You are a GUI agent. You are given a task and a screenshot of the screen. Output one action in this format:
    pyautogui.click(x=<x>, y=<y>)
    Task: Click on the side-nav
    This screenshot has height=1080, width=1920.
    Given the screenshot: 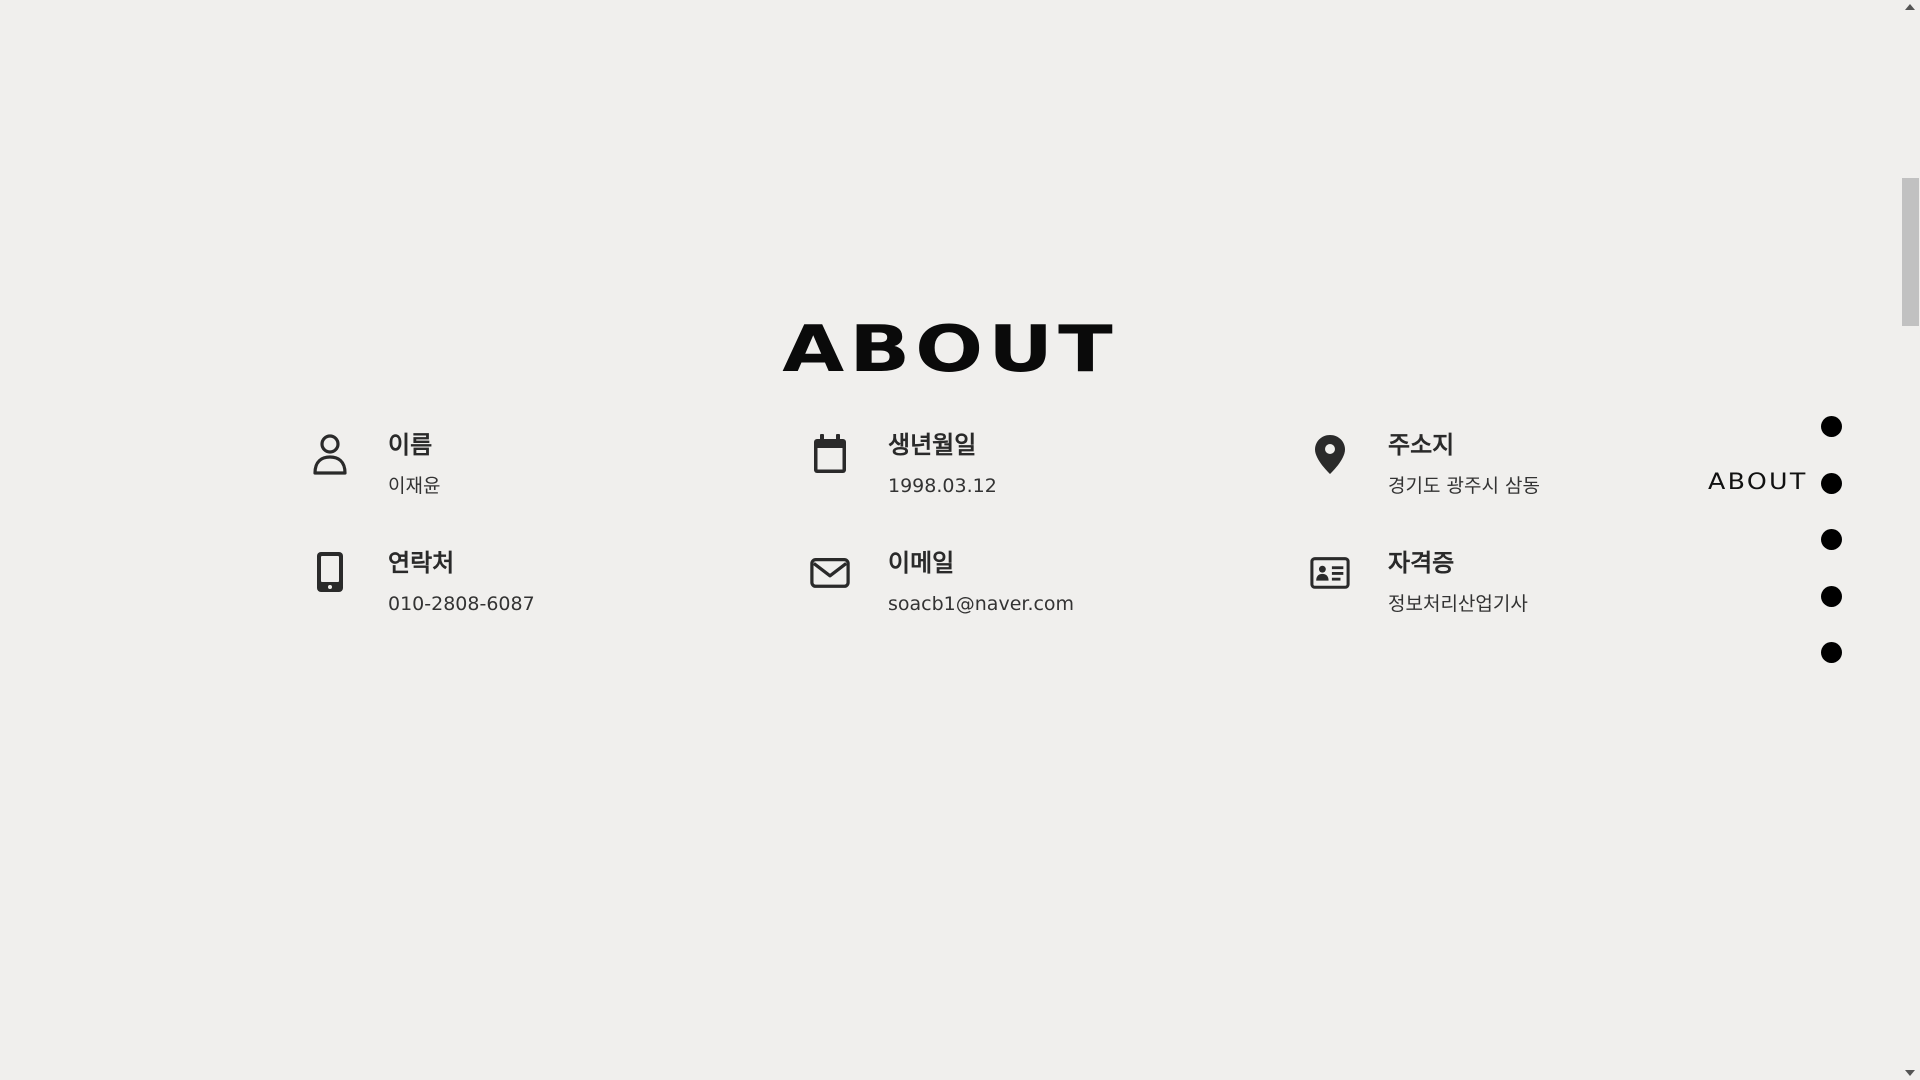 What is the action you would take?
    pyautogui.click(x=1832, y=557)
    